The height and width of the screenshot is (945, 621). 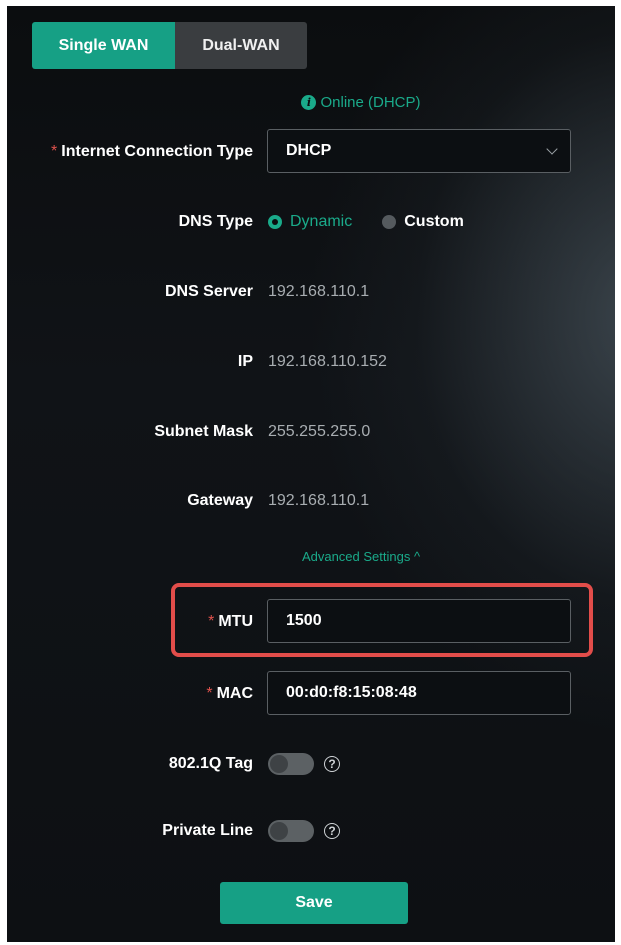 What do you see at coordinates (152, 151) in the screenshot?
I see `connection-type-label: * Internet Connection Type` at bounding box center [152, 151].